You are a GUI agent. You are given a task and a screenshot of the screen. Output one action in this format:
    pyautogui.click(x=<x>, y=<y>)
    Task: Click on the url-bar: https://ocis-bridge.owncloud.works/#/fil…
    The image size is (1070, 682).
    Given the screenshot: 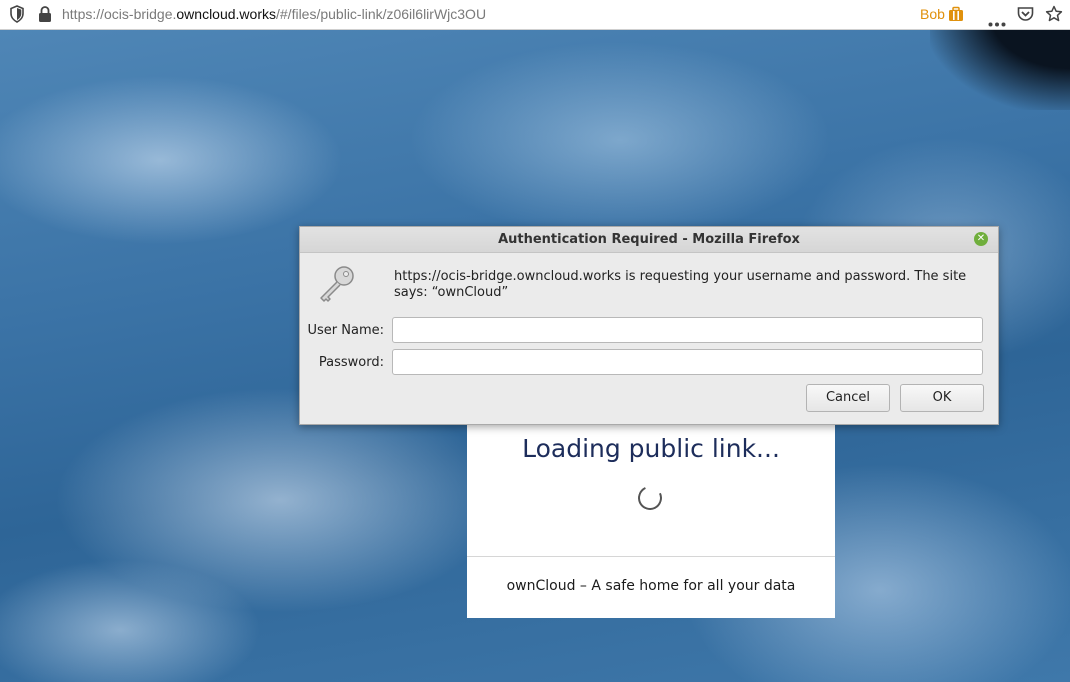 What is the action you would take?
    pyautogui.click(x=274, y=14)
    